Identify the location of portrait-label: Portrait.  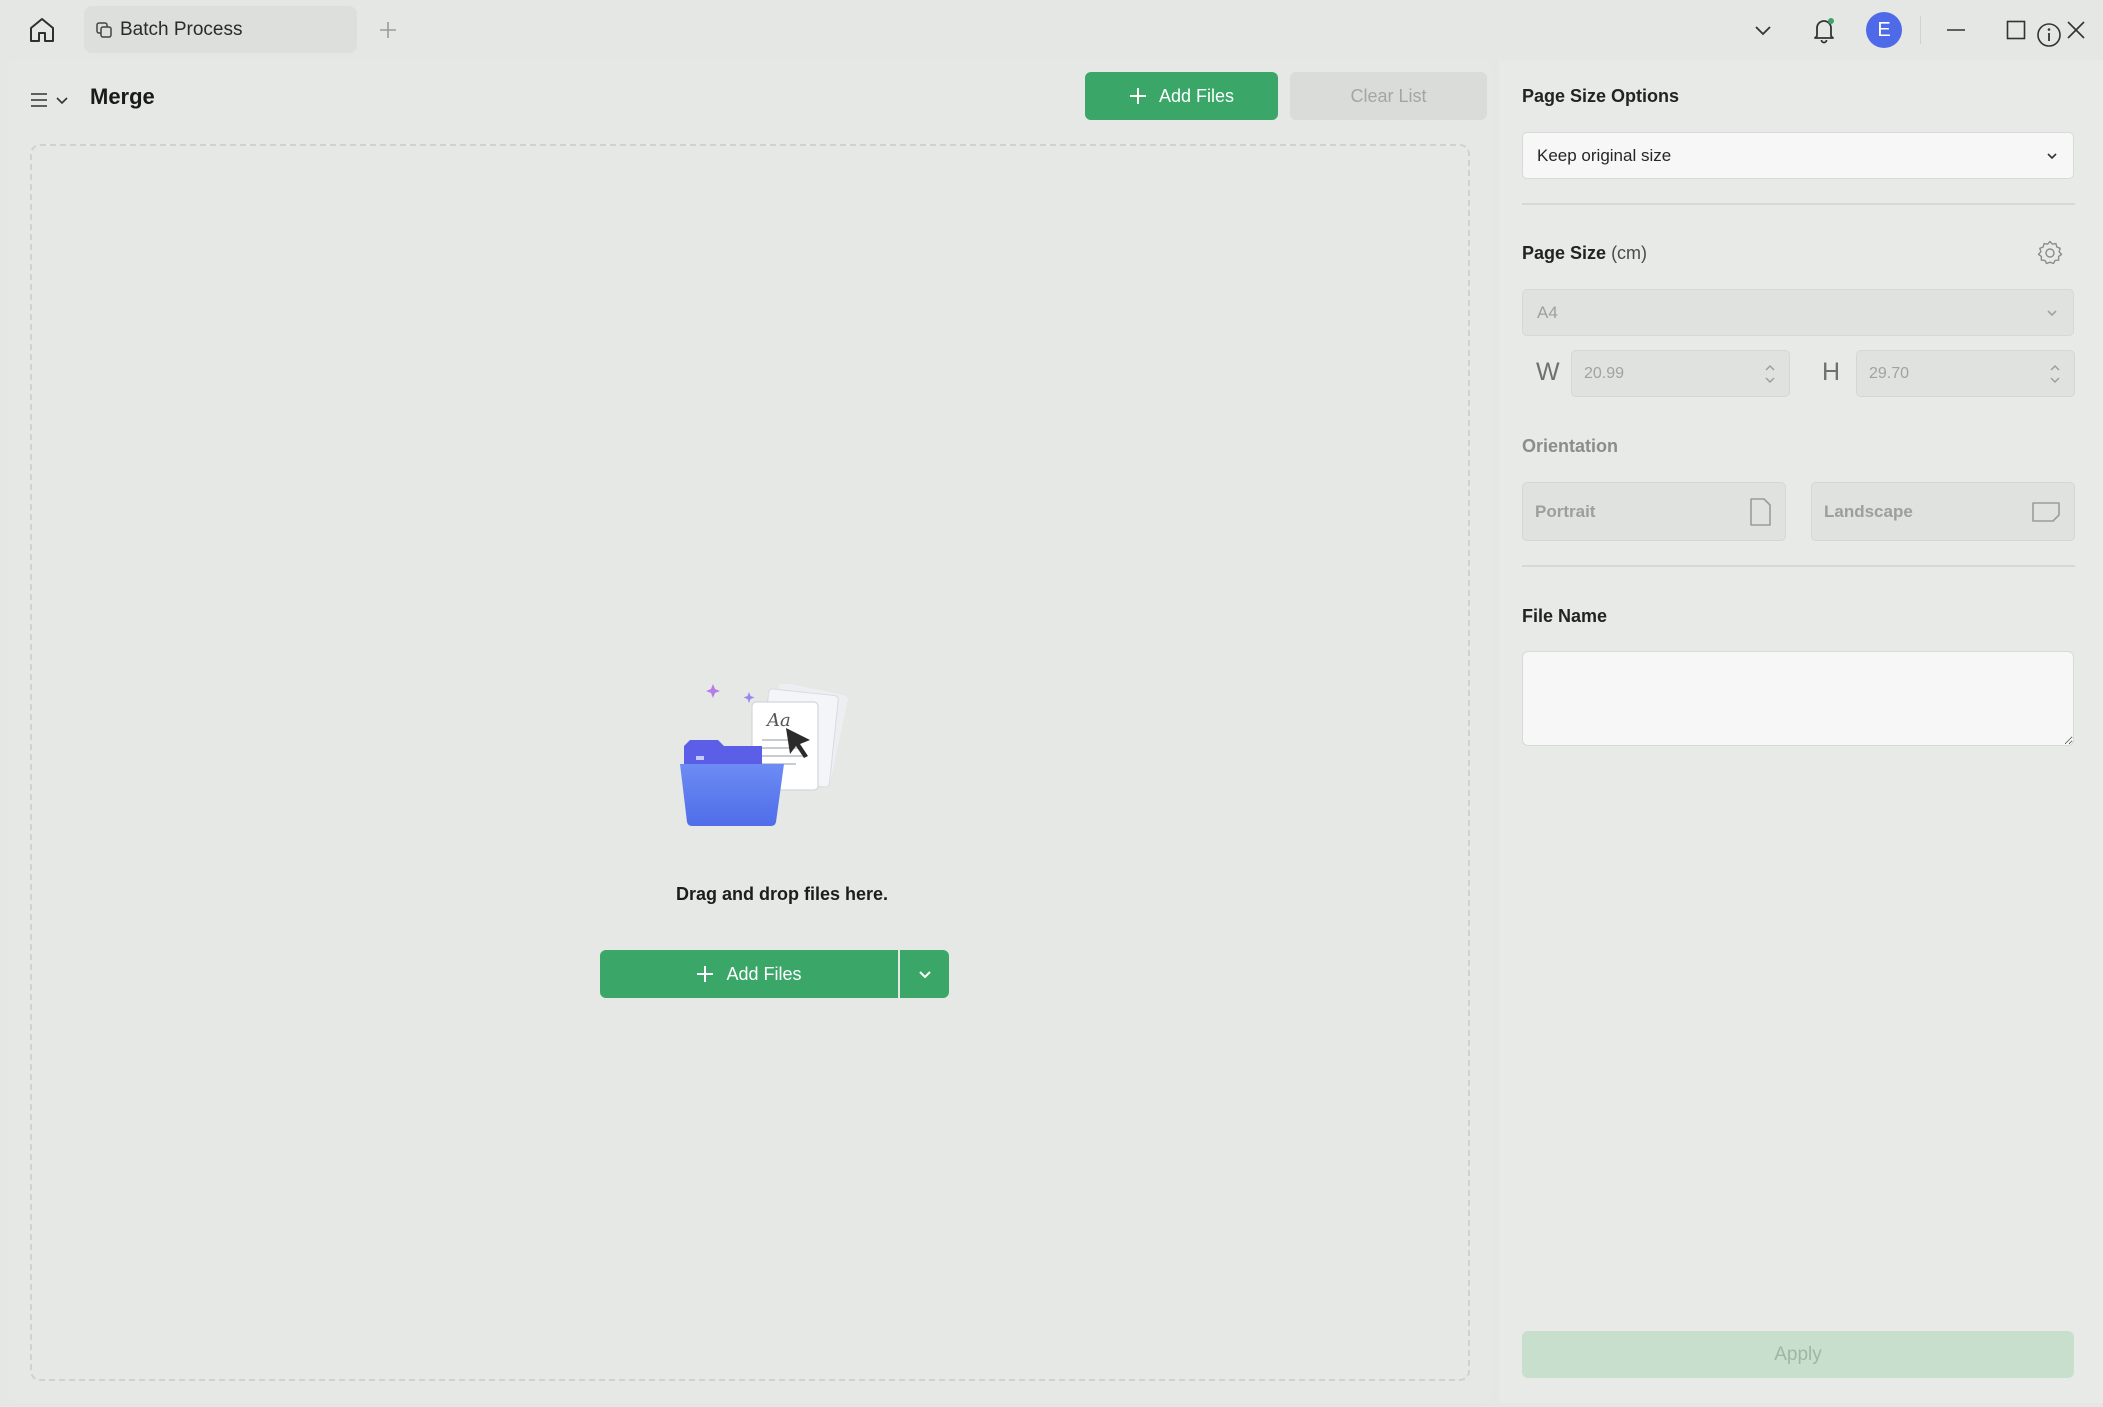
(1565, 511).